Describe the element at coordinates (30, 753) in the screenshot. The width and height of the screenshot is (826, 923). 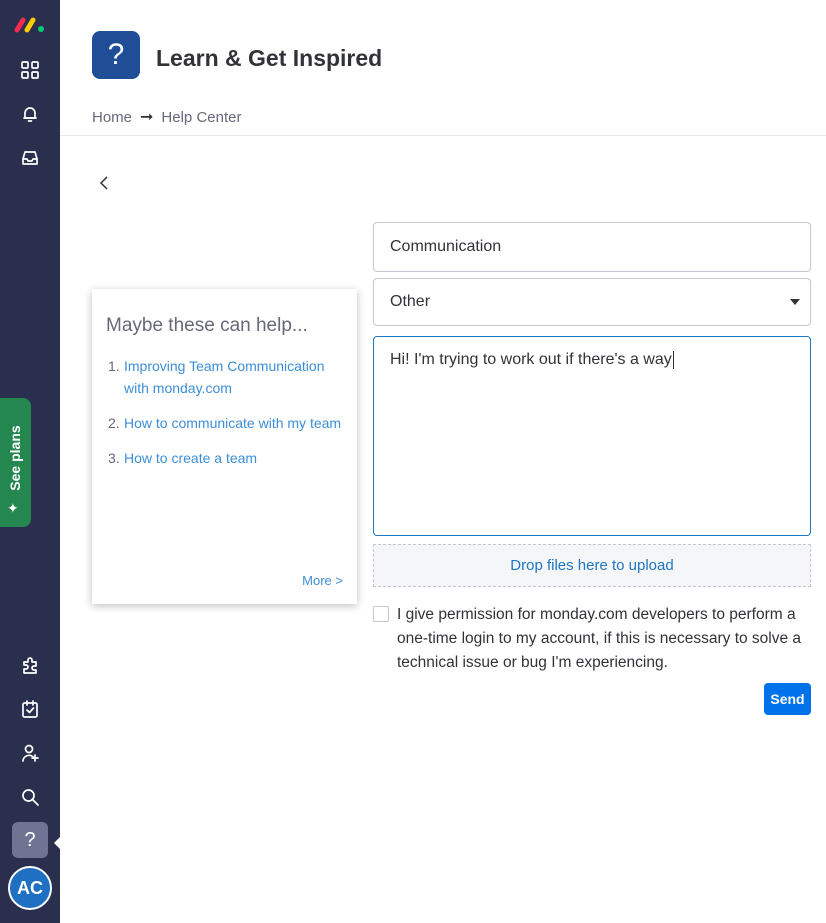
I see `add-user-icon` at that location.